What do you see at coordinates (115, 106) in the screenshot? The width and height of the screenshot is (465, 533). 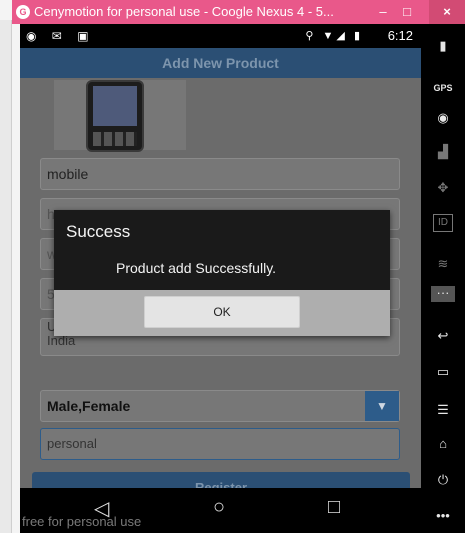 I see `phone-screen-graphic` at bounding box center [115, 106].